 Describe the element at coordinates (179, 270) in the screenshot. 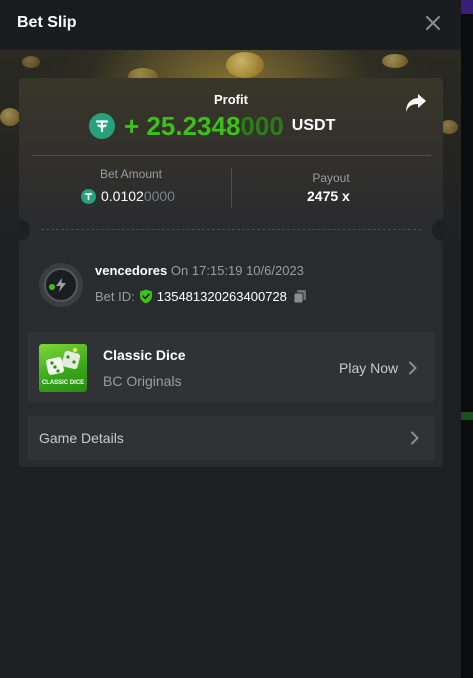

I see `on-label: On` at that location.